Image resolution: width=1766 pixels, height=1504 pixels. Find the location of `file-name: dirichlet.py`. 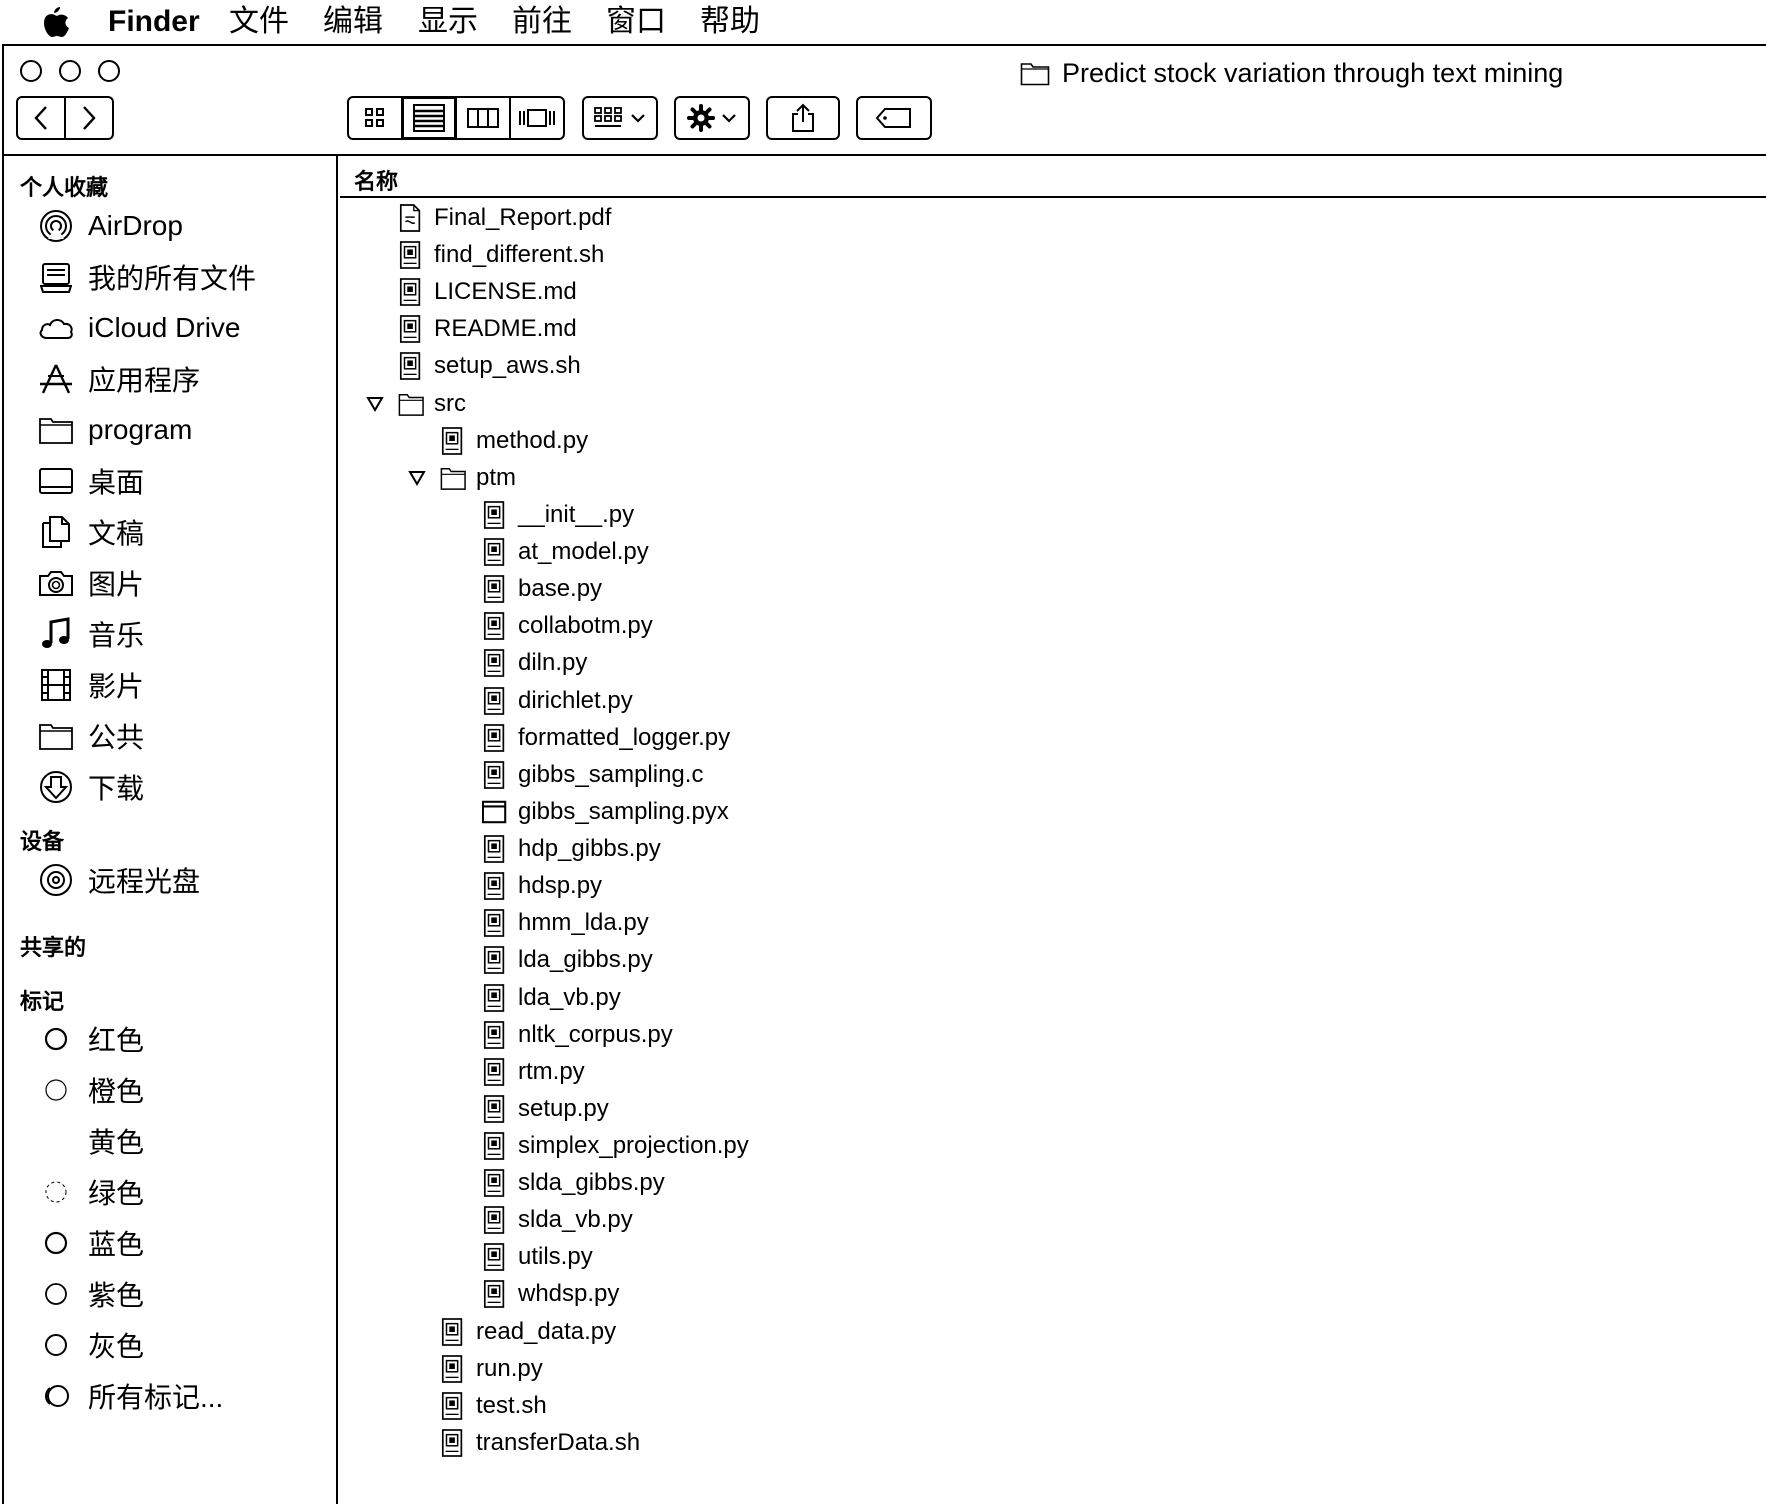

file-name: dirichlet.py is located at coordinates (575, 700).